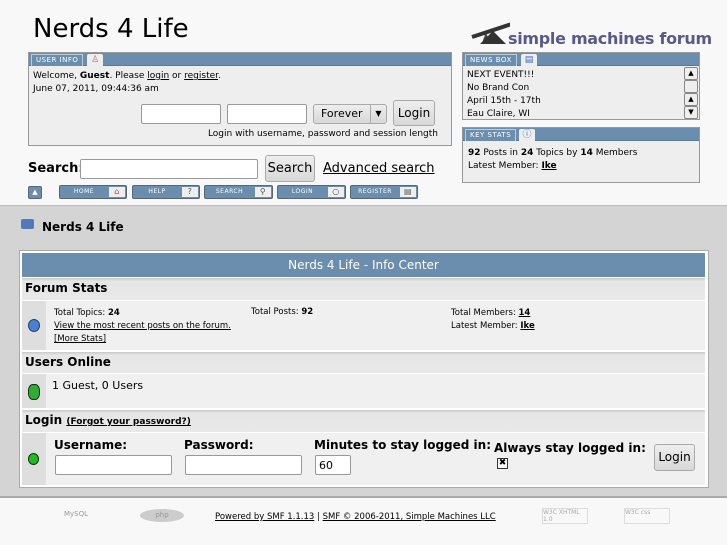 Image resolution: width=727 pixels, height=545 pixels. Describe the element at coordinates (529, 60) in the screenshot. I see `news-icon: ▤` at that location.